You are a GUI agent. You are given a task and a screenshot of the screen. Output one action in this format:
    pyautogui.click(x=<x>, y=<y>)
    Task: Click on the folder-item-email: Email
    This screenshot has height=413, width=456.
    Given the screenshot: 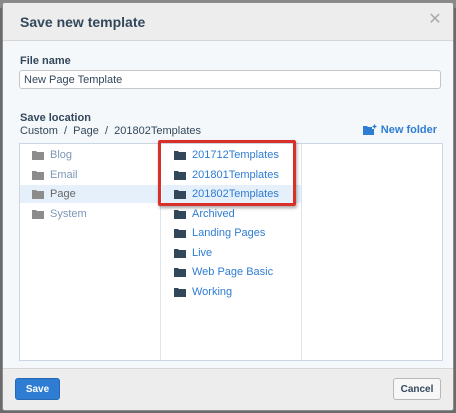 What is the action you would take?
    pyautogui.click(x=90, y=175)
    